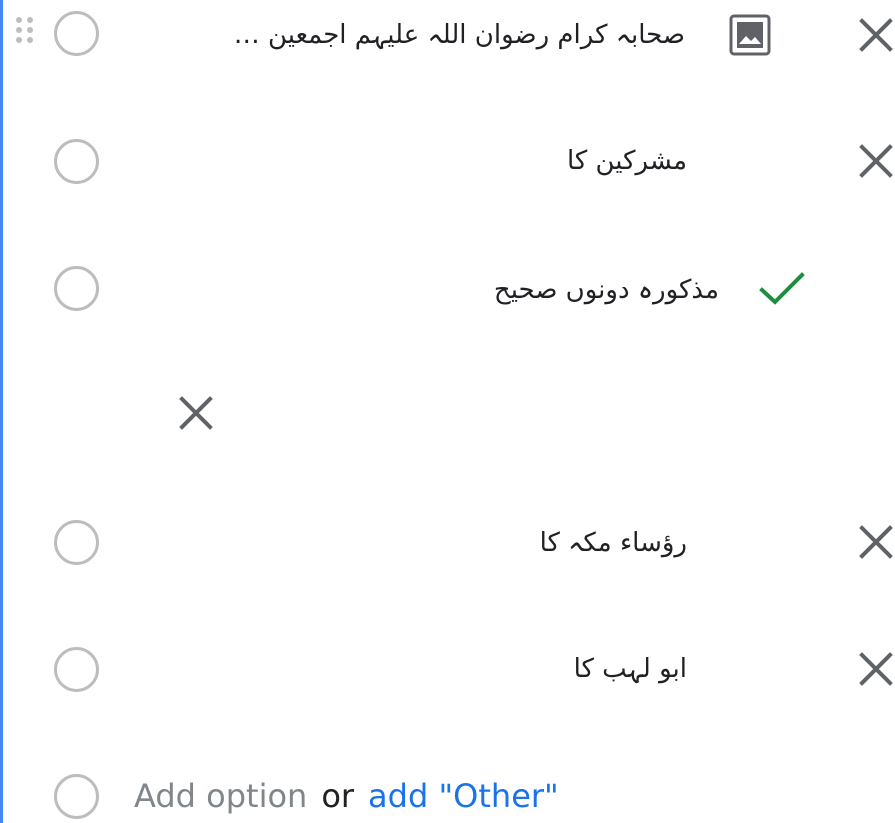 This screenshot has height=823, width=895. I want to click on focus-indicator-bar, so click(1, 411).